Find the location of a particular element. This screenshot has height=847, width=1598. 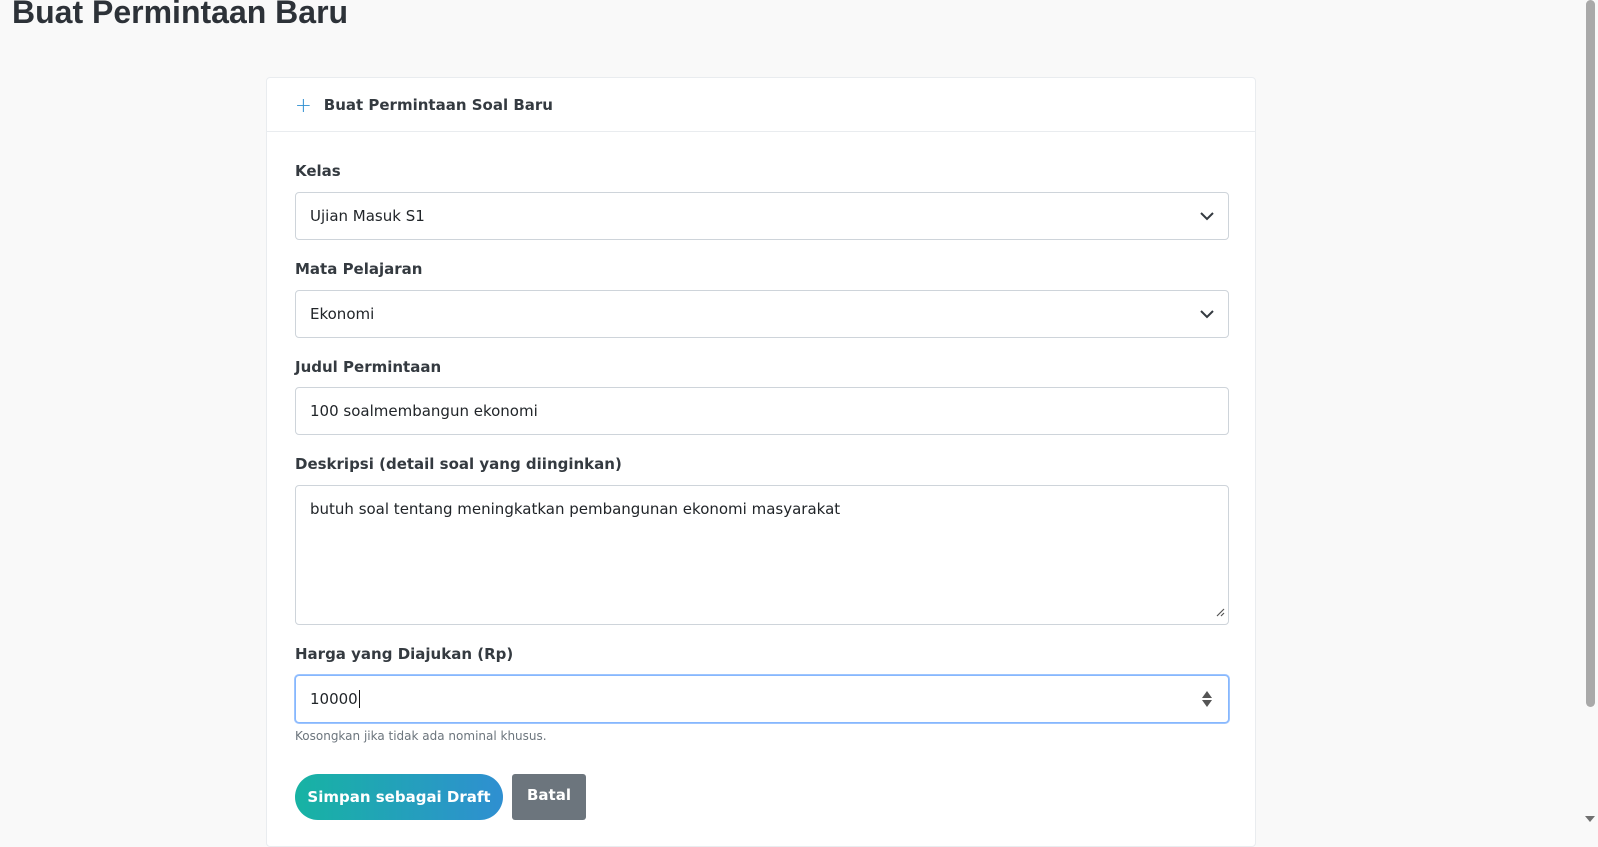

page-scrollbar is located at coordinates (1590, 416).